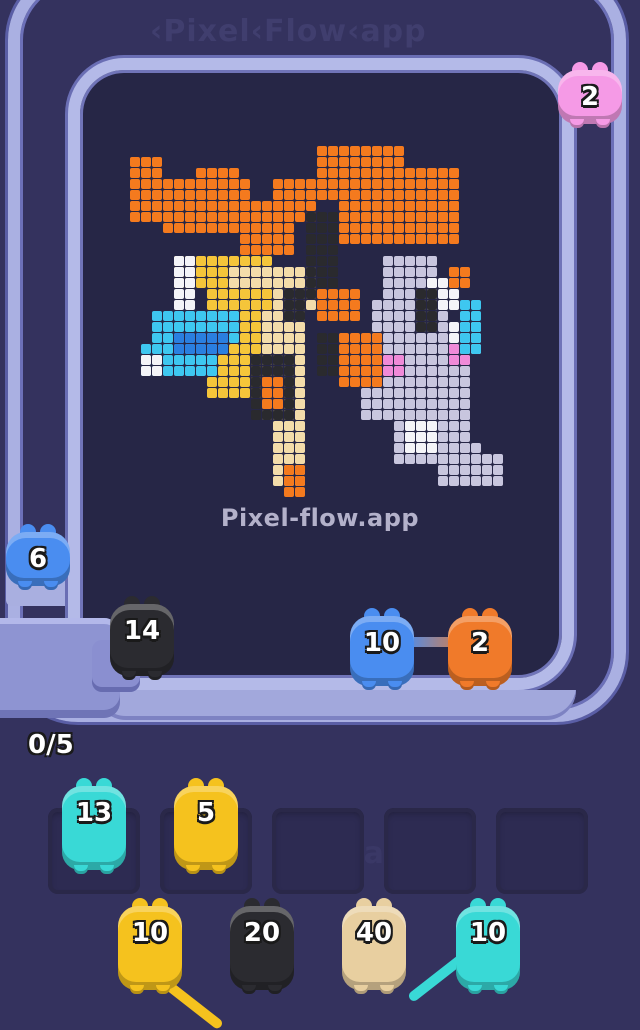  I want to click on pig-cream-queue: 40, so click(374, 946).